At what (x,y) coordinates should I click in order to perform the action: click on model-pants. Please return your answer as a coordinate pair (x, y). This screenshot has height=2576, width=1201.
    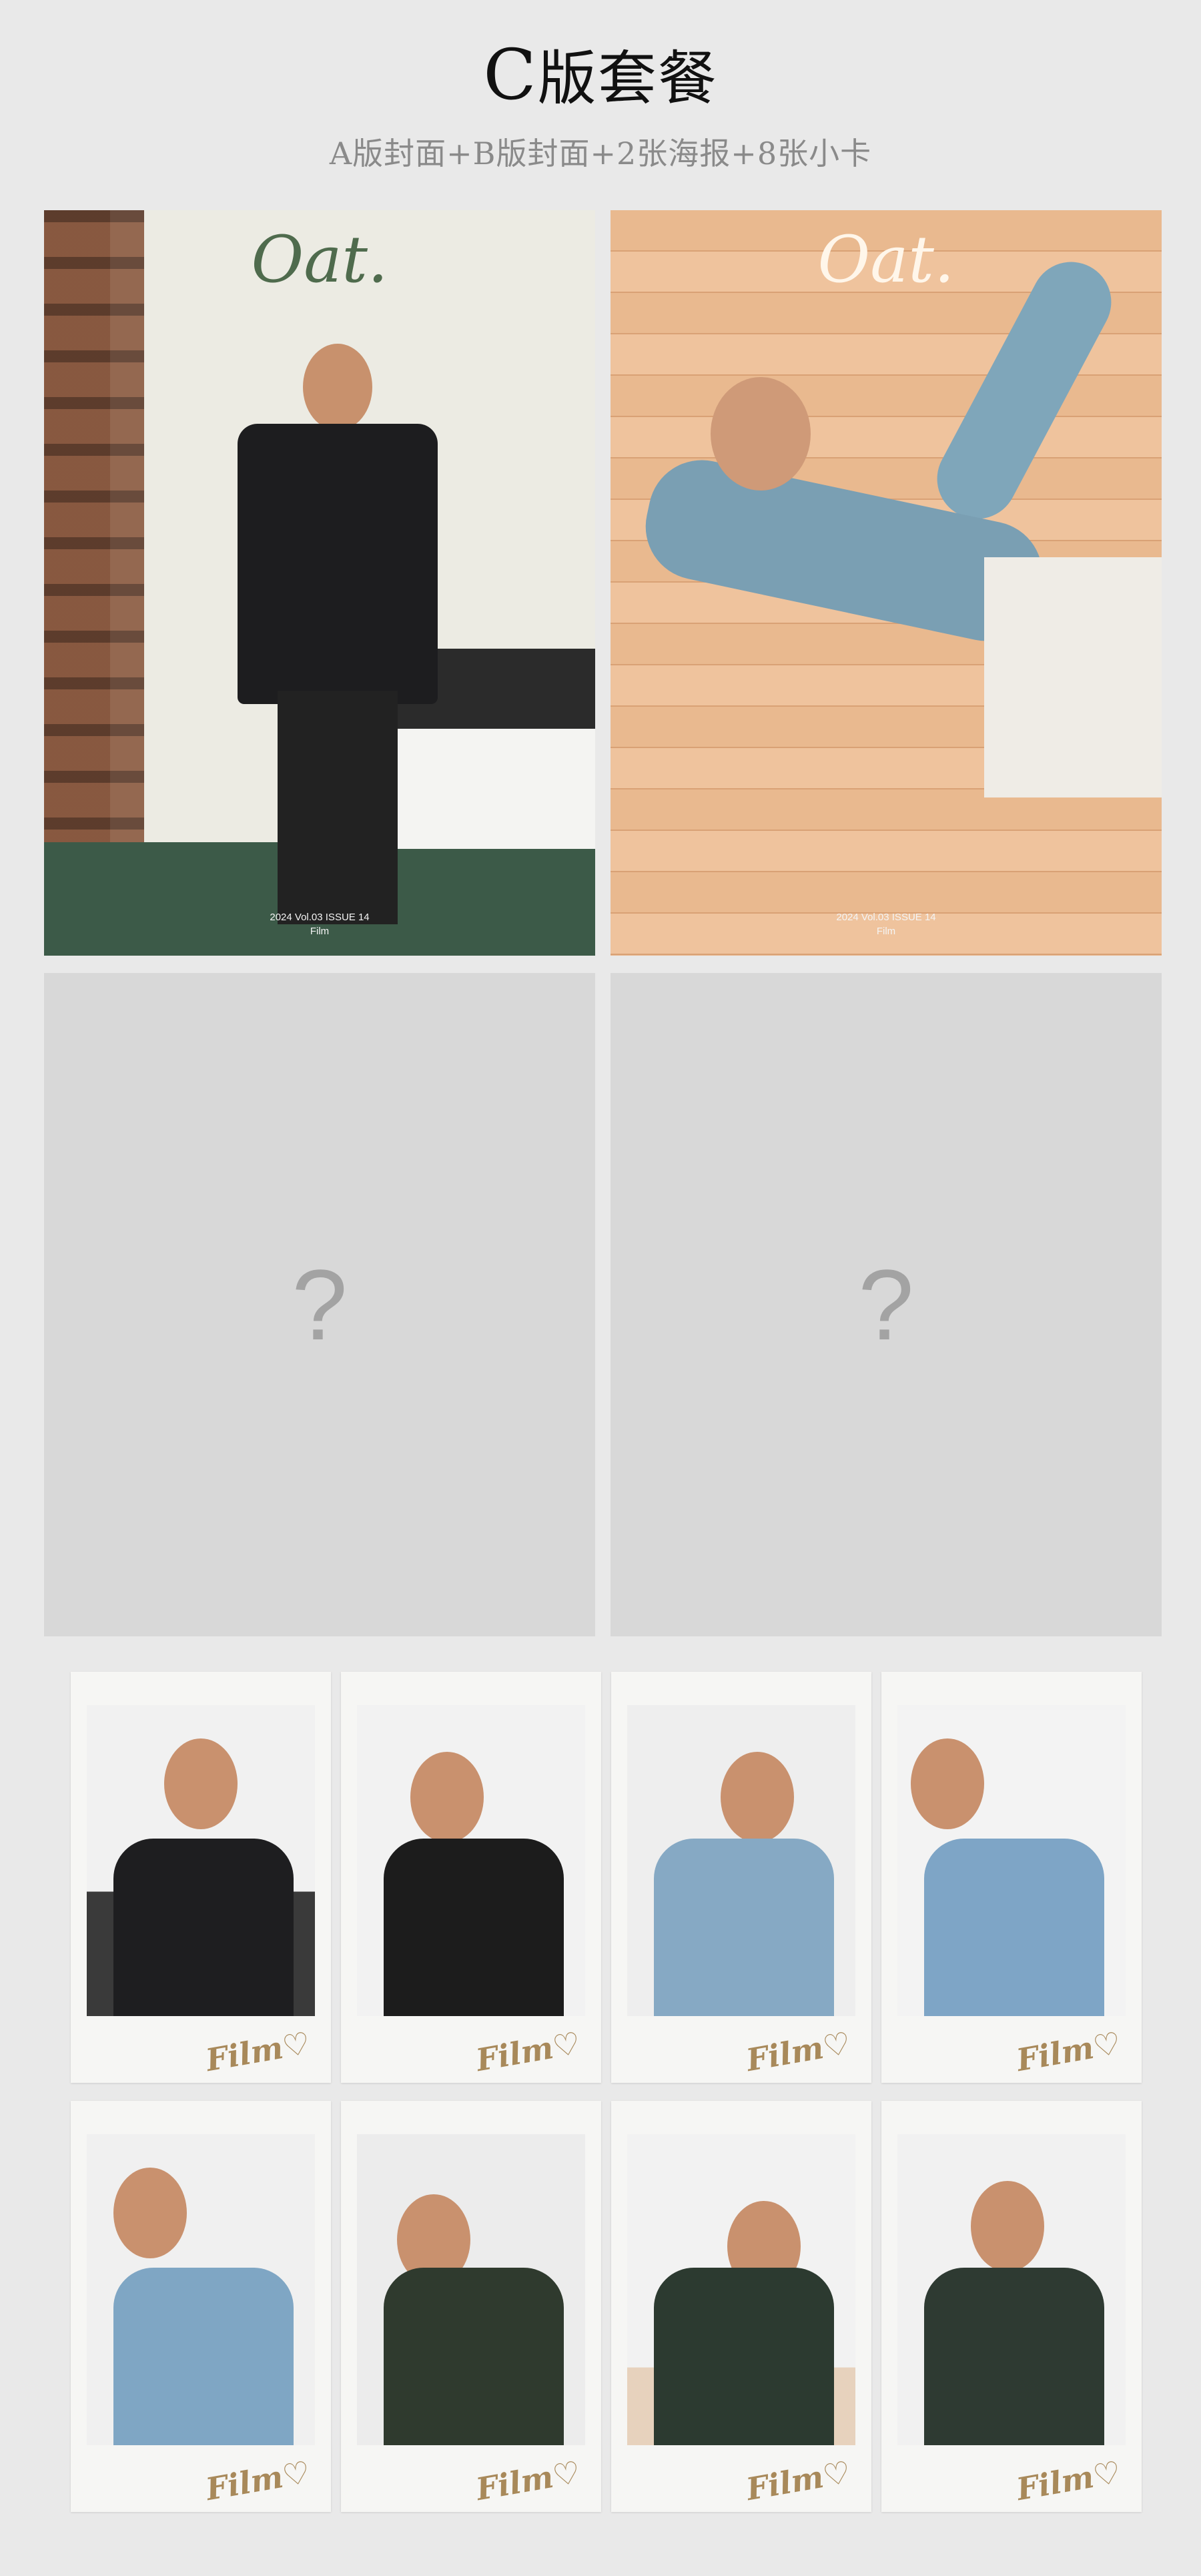
    Looking at the image, I should click on (1073, 677).